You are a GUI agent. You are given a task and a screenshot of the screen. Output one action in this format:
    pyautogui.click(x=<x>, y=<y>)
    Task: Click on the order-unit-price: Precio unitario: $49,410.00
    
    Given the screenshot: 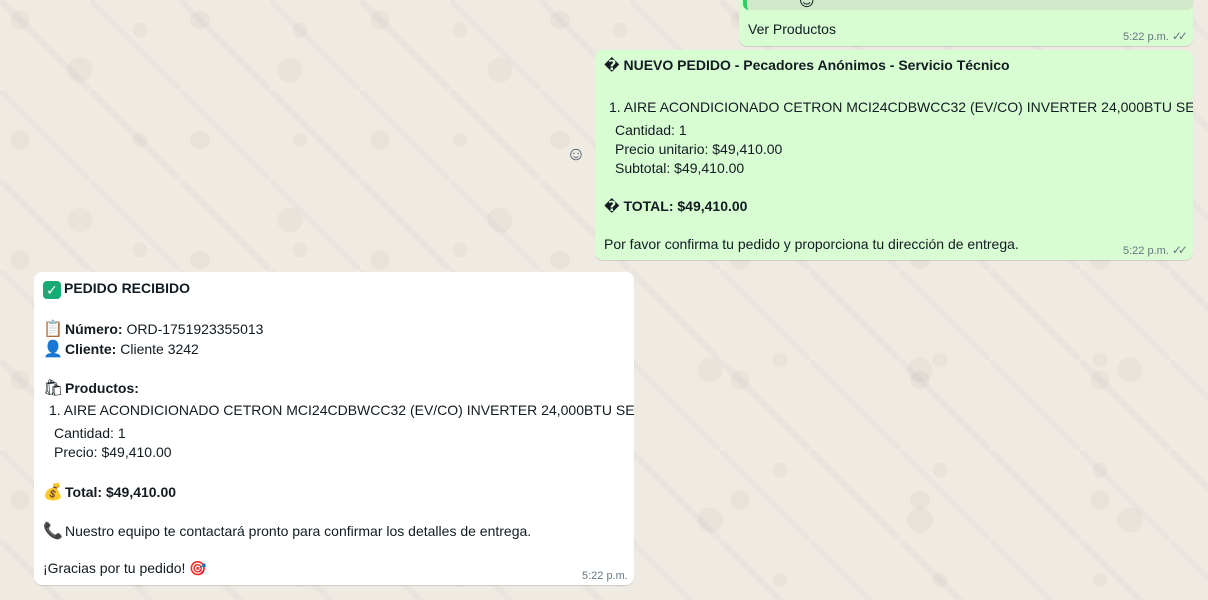 What is the action you would take?
    pyautogui.click(x=699, y=149)
    